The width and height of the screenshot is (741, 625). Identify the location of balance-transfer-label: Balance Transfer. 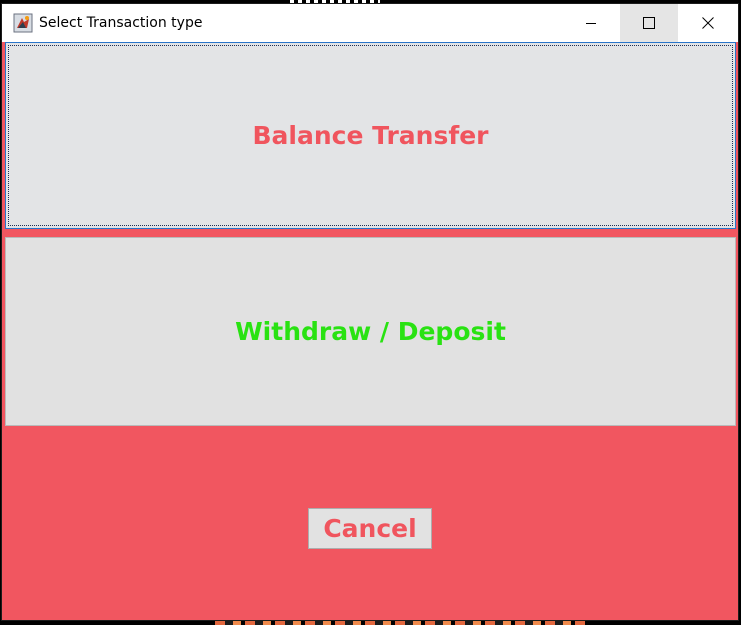
(370, 135).